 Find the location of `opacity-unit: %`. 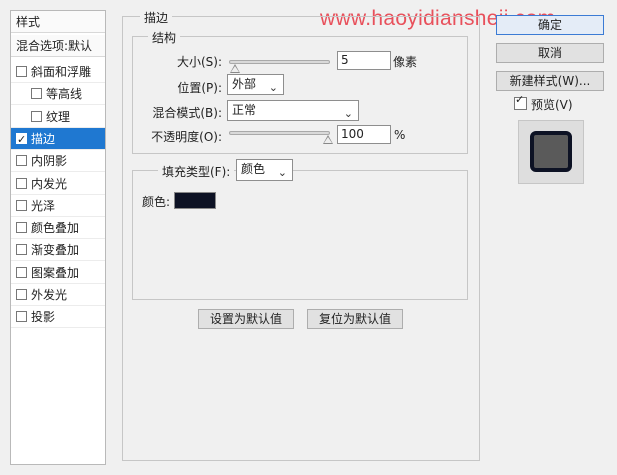

opacity-unit: % is located at coordinates (400, 135).